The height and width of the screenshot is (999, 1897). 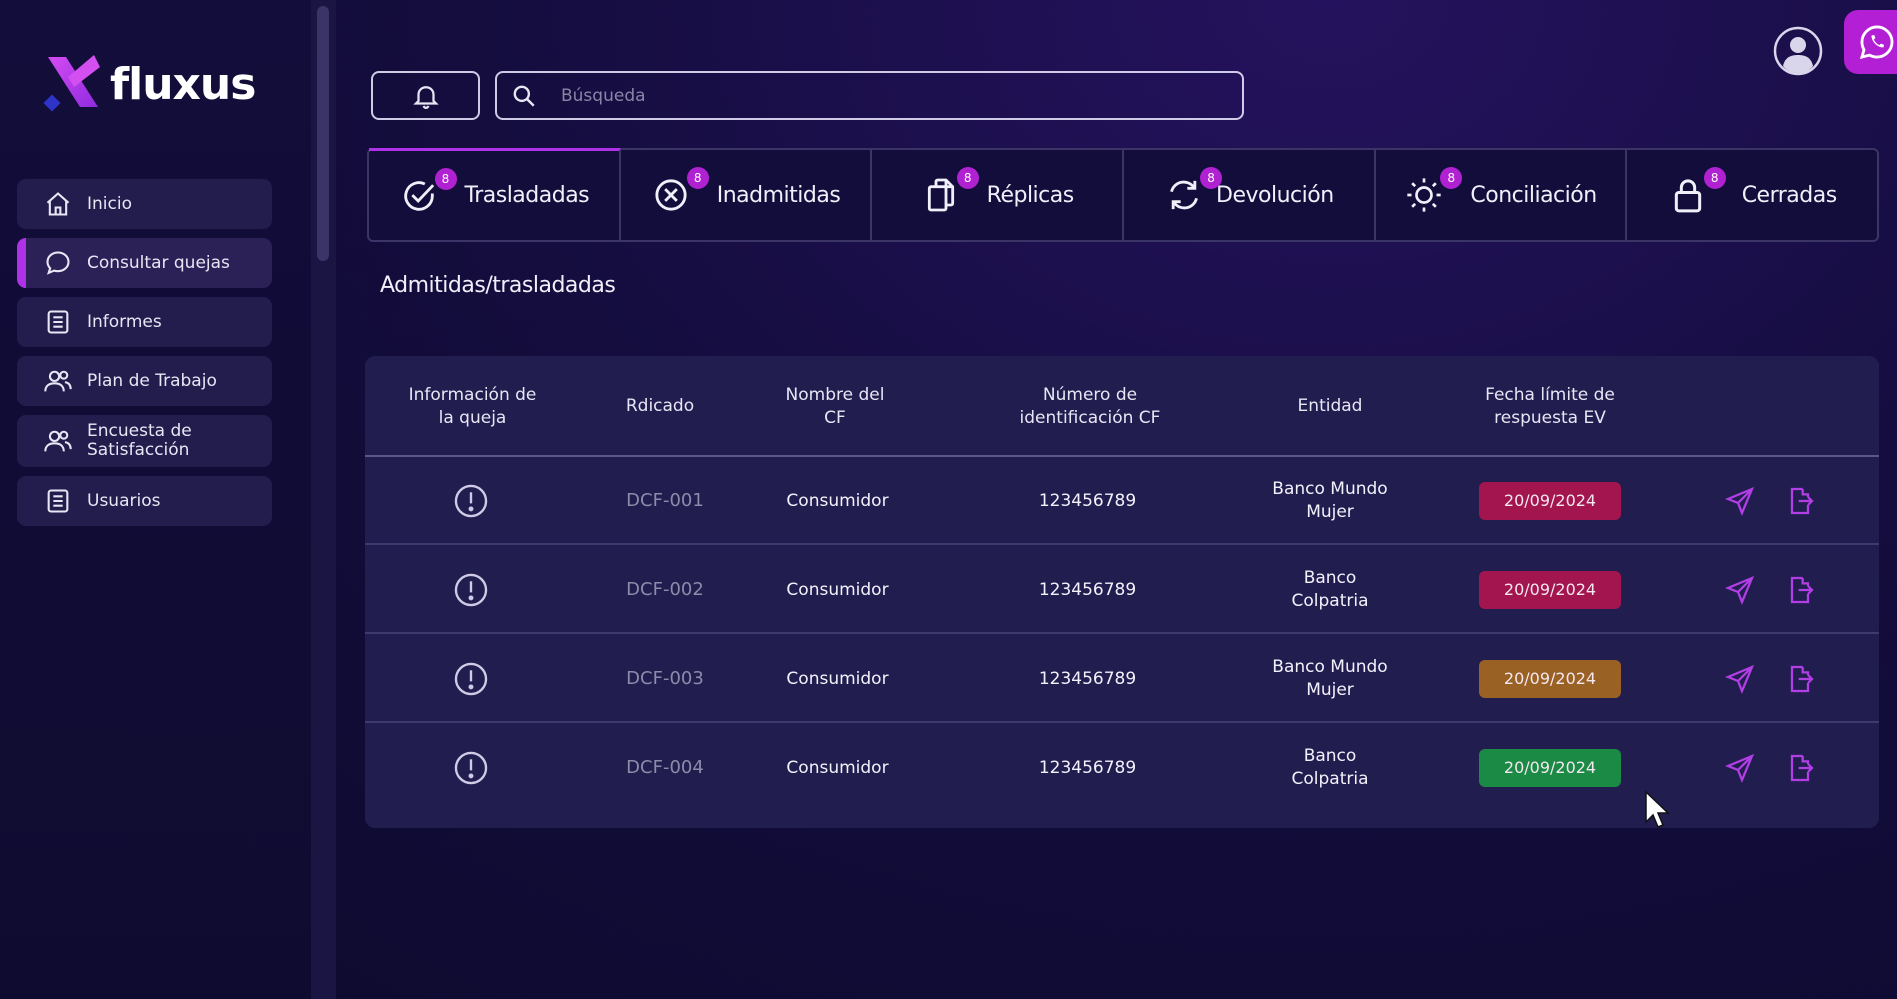 I want to click on header-nombre: Nombre del CF, so click(x=835, y=406).